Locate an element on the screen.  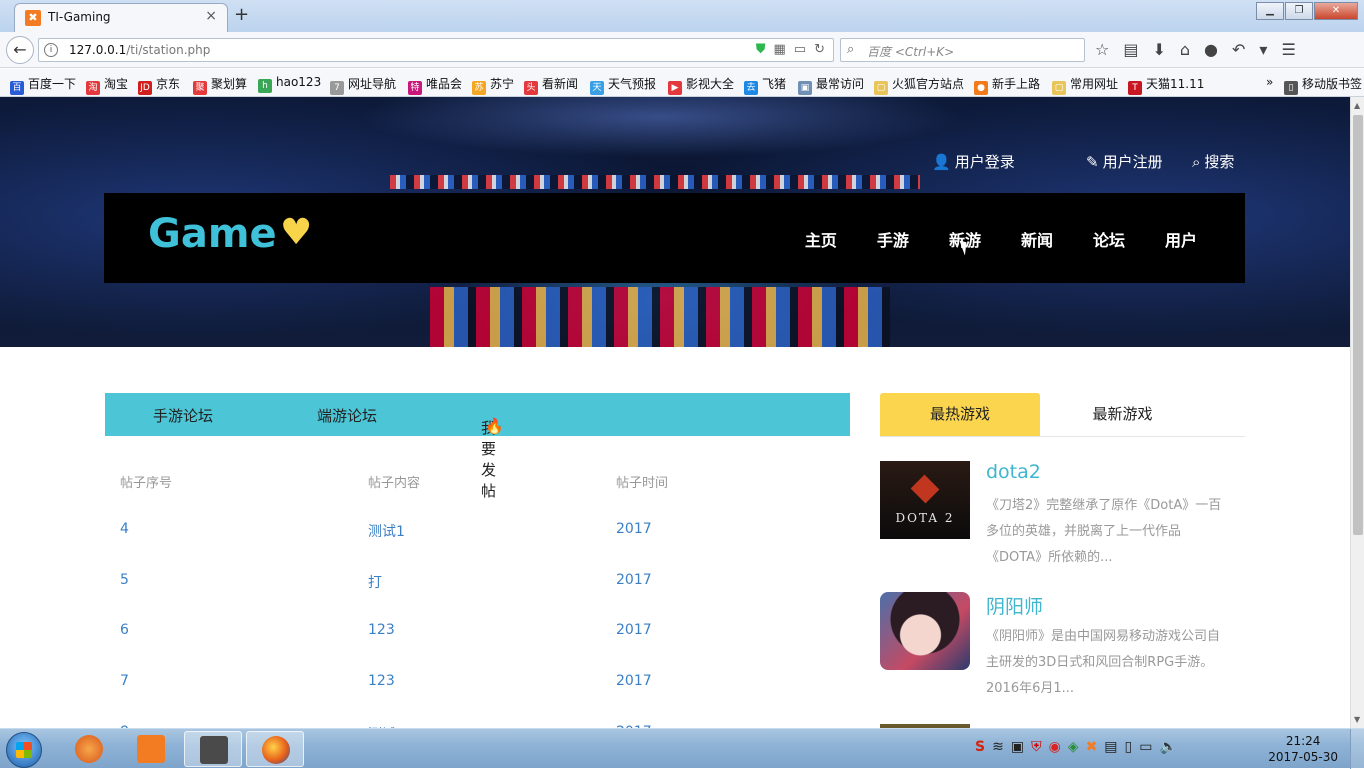
mobile-bookmarks-button: ▯ 移动版书签 is located at coordinates (1323, 85).